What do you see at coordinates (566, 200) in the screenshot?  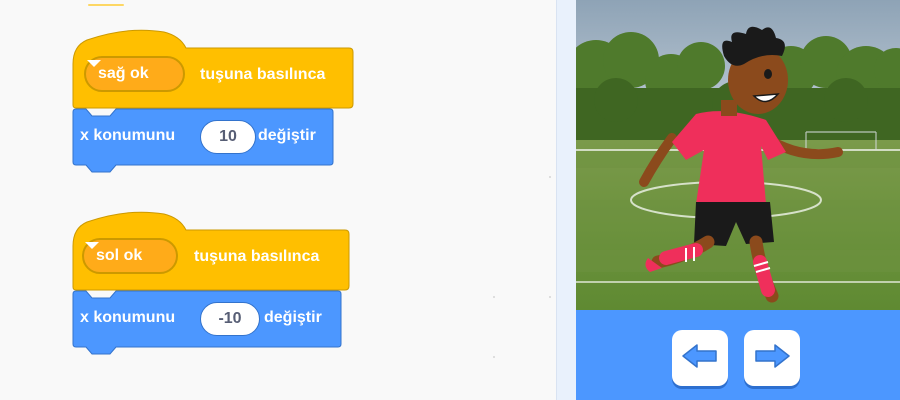 I see `panel-divider` at bounding box center [566, 200].